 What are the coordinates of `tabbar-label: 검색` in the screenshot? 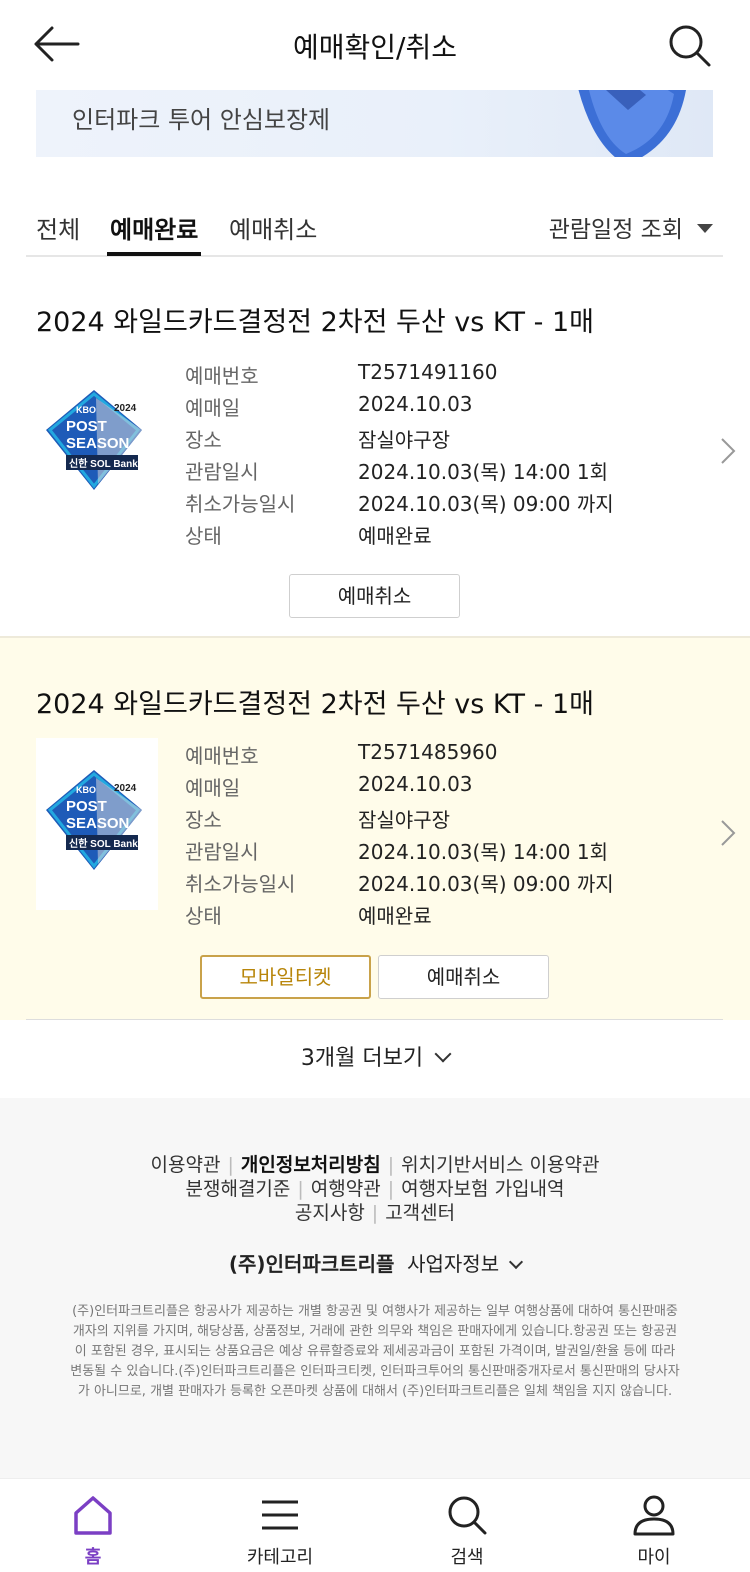 It's located at (467, 1557).